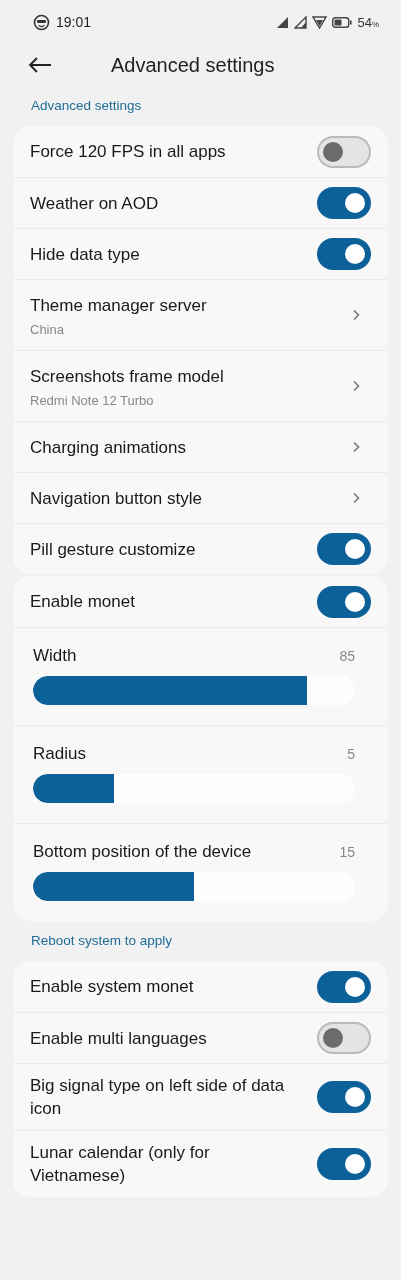  Describe the element at coordinates (347, 655) in the screenshot. I see `slider-value: 85` at that location.